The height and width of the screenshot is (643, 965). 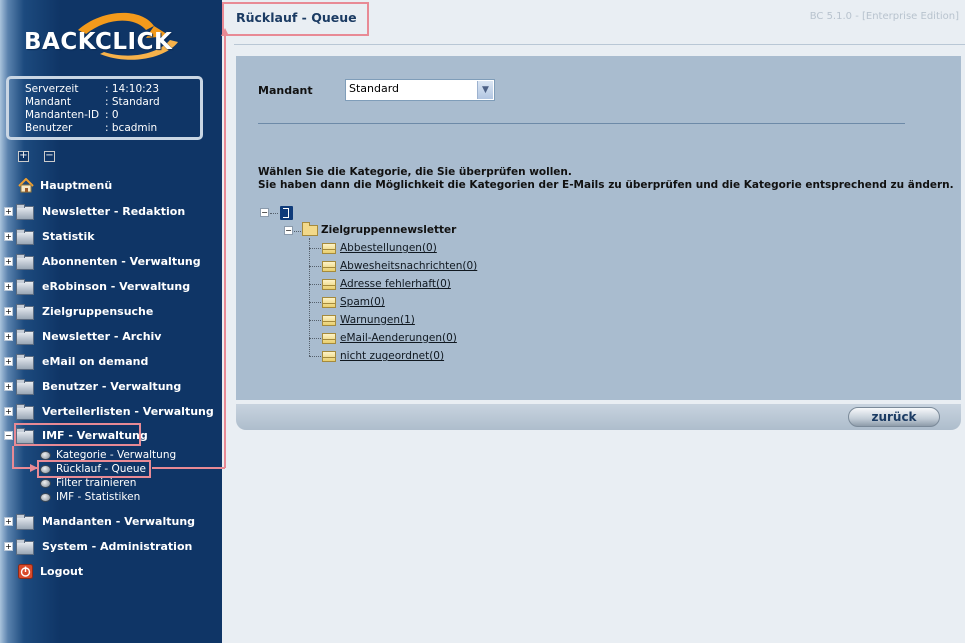 What do you see at coordinates (131, 128) in the screenshot?
I see `info-value: : bcadmin` at bounding box center [131, 128].